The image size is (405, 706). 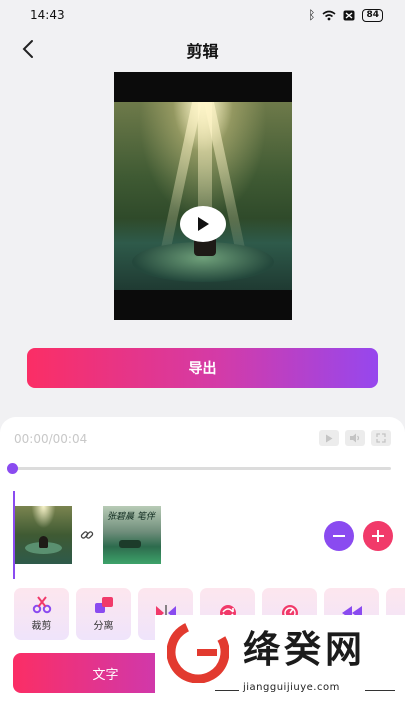 I want to click on status-bar: 14:43 ᛒ 84, so click(x=202, y=15).